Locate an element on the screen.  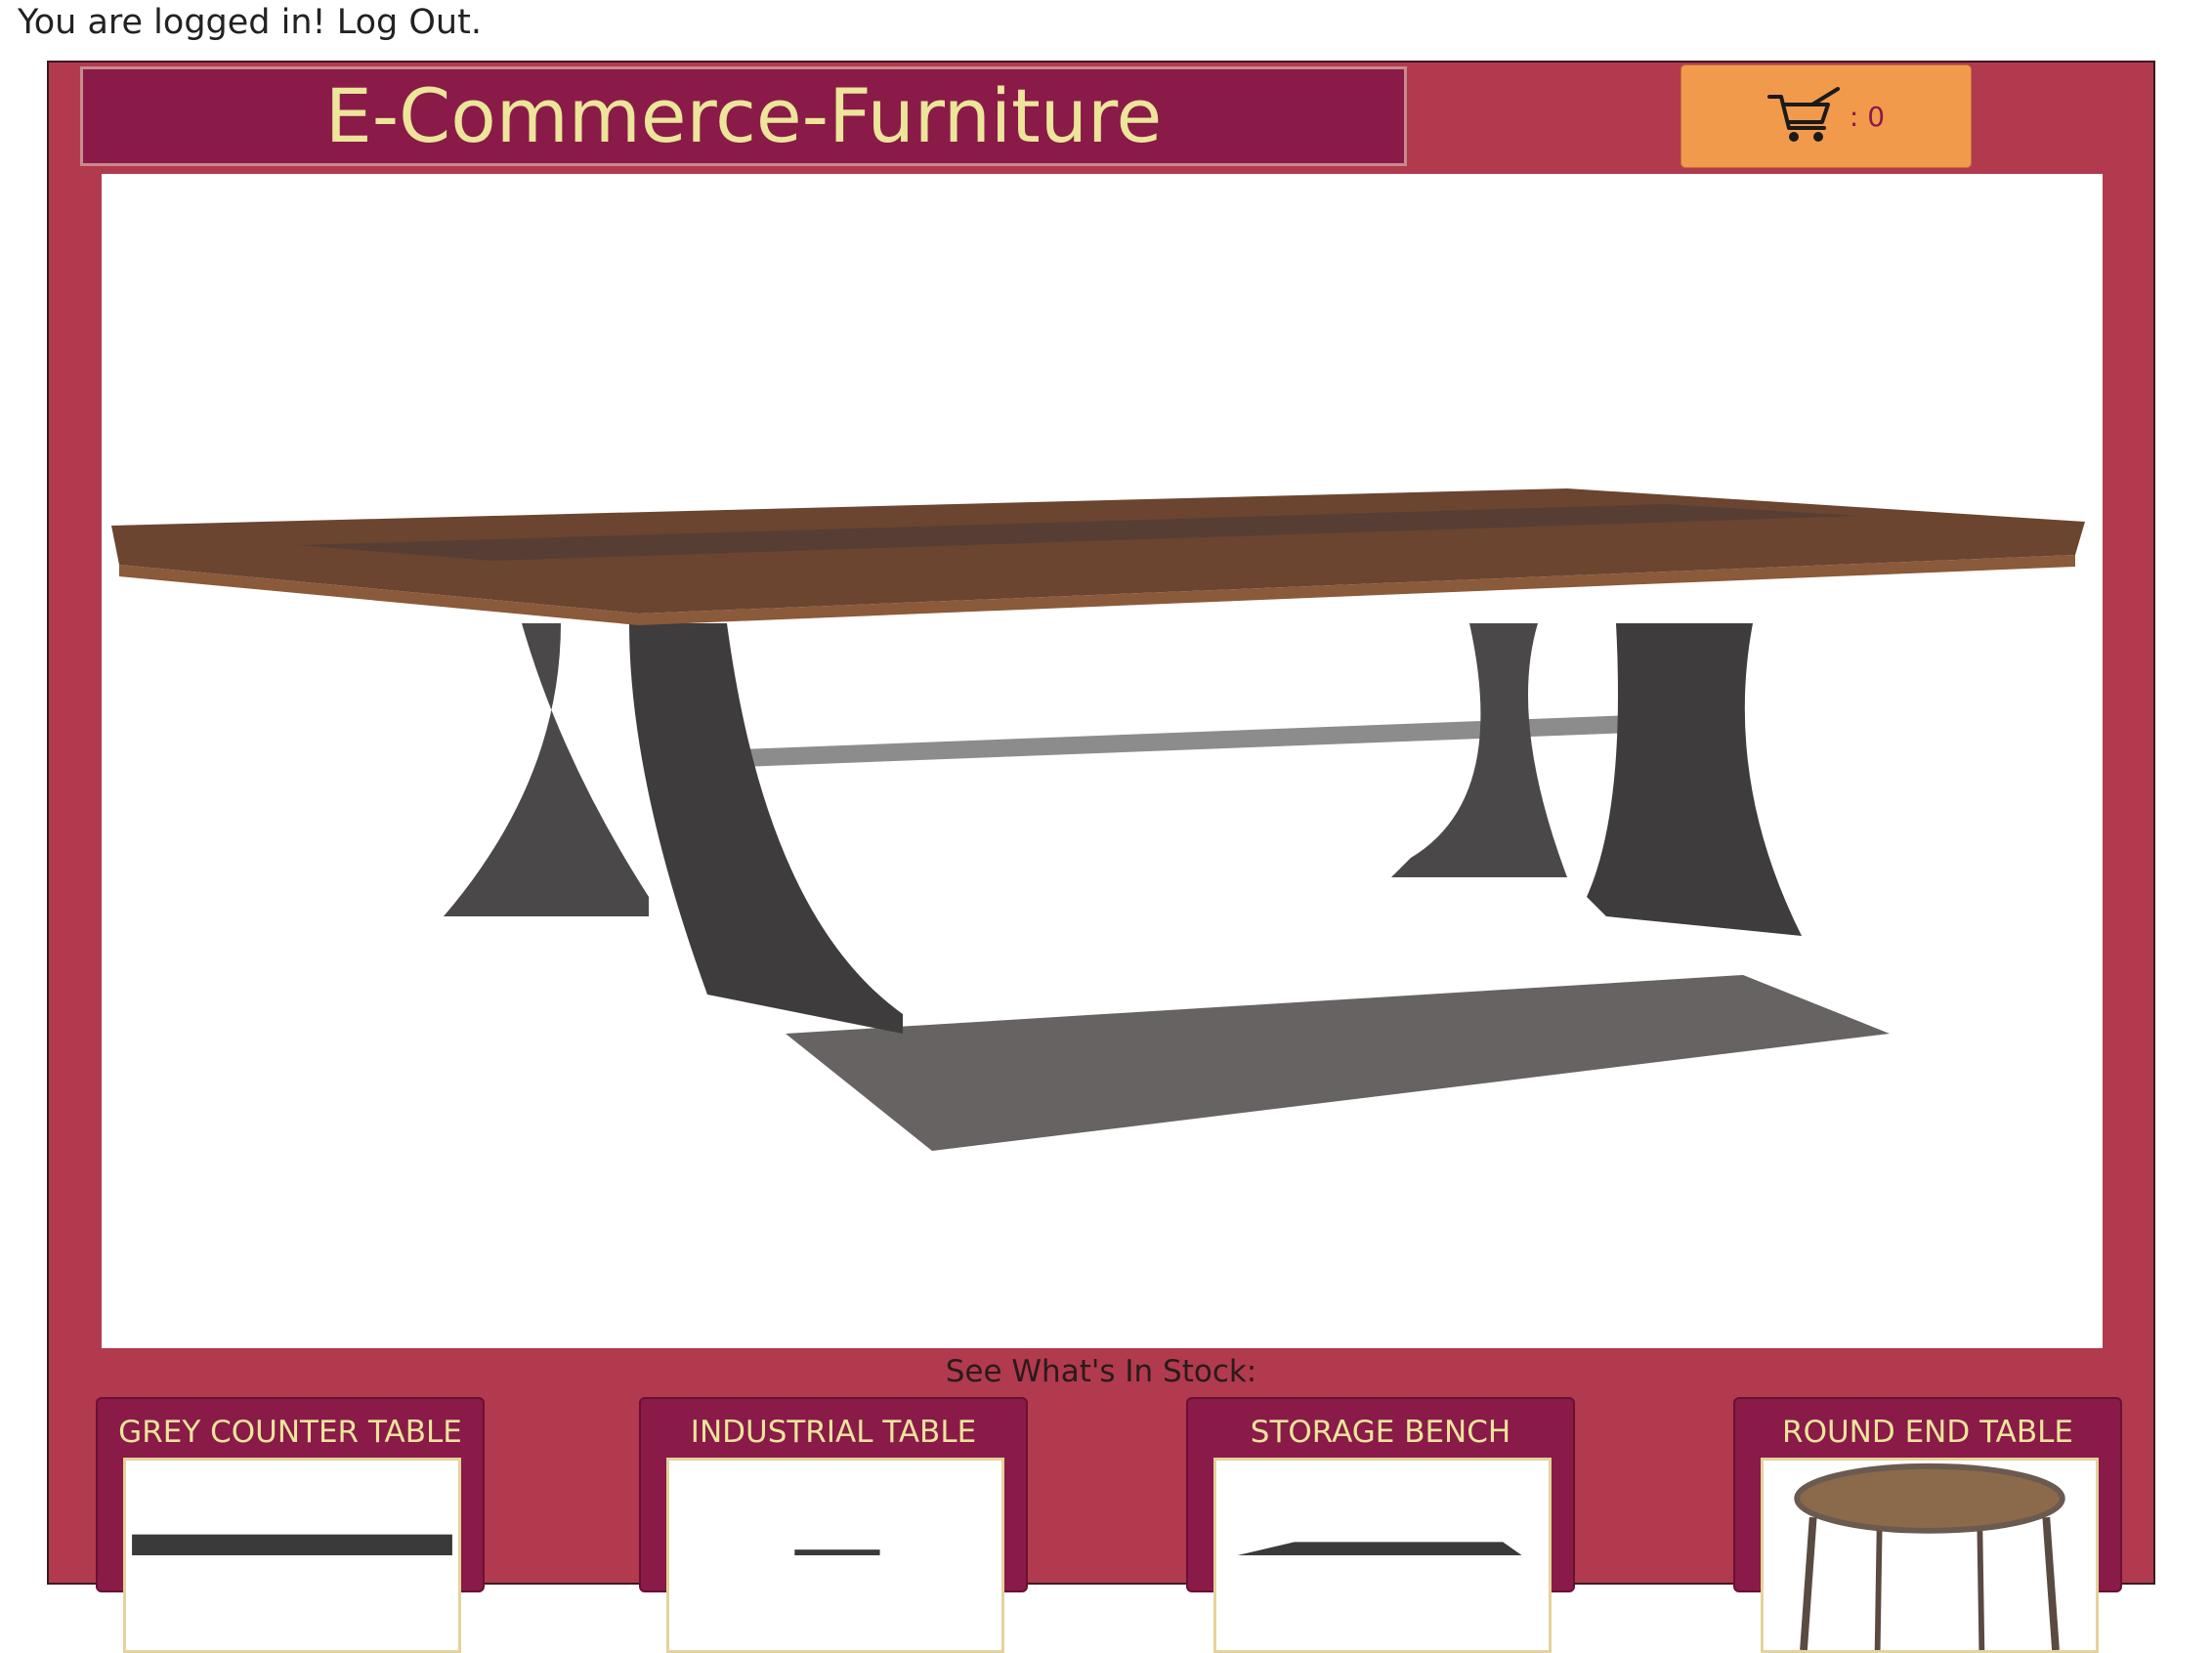
site-title: E-Commerce-Furniture is located at coordinates (743, 115).